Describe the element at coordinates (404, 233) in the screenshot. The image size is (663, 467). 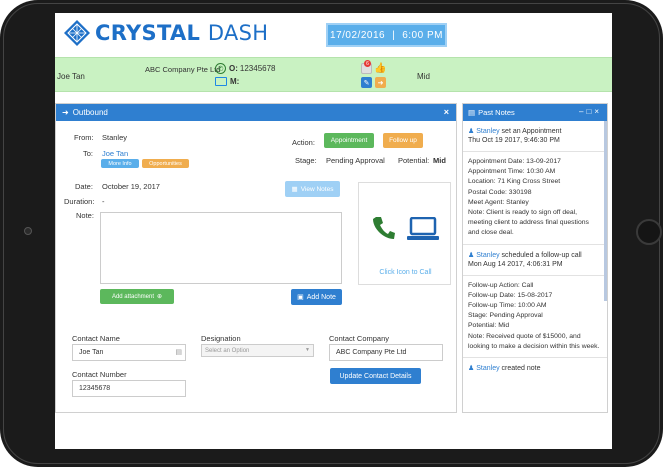
I see `call-box: Click Icon to Call` at that location.